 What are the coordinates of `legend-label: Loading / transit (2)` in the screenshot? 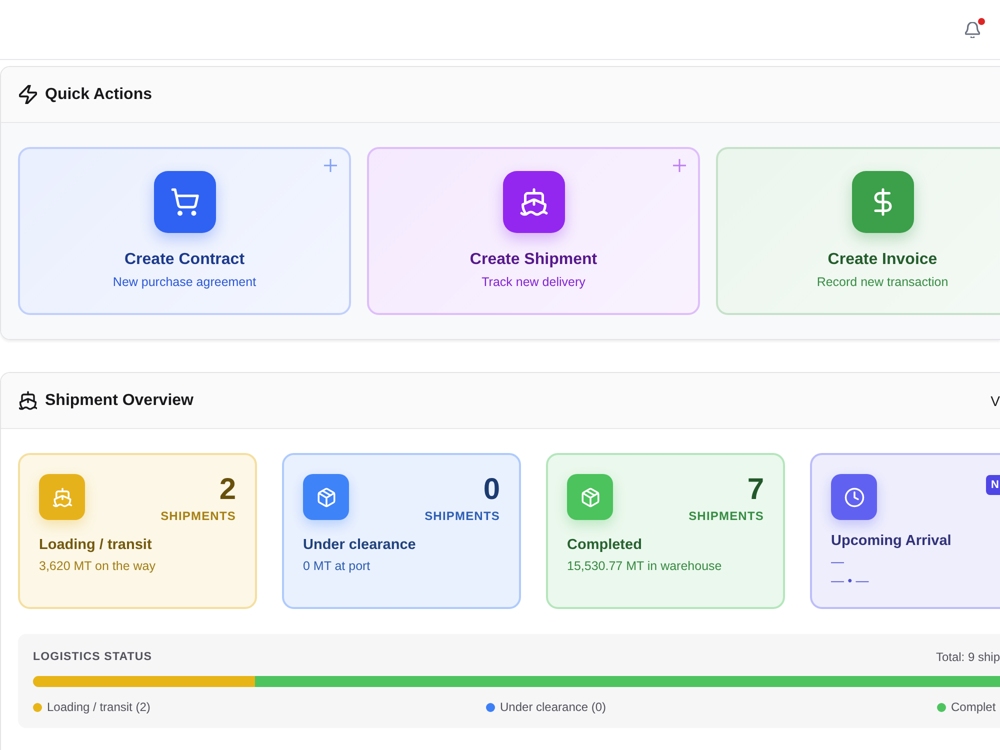 It's located at (98, 707).